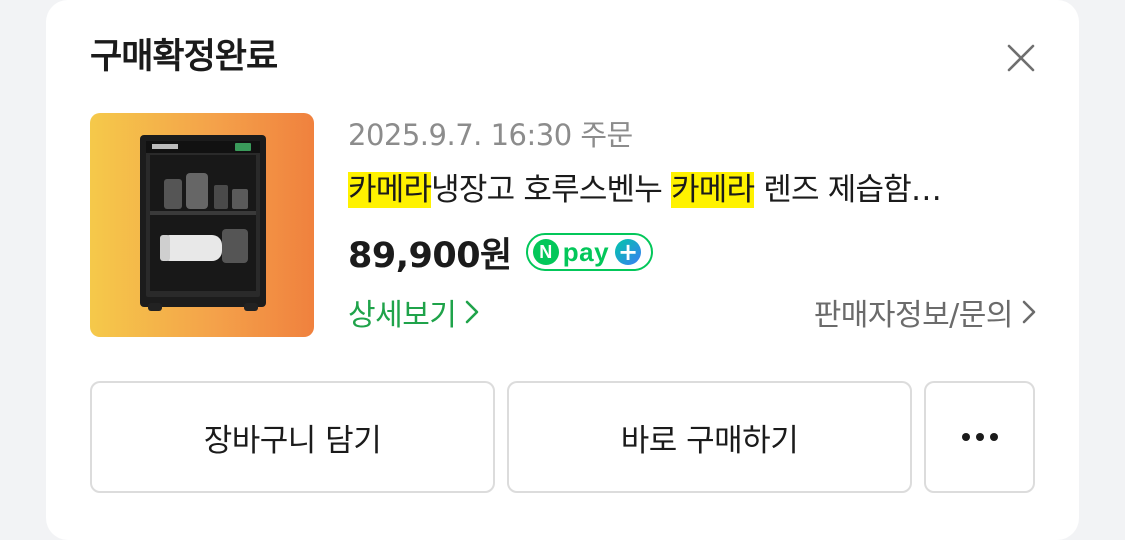 Image resolution: width=1125 pixels, height=540 pixels. I want to click on close-button, so click(1021, 58).